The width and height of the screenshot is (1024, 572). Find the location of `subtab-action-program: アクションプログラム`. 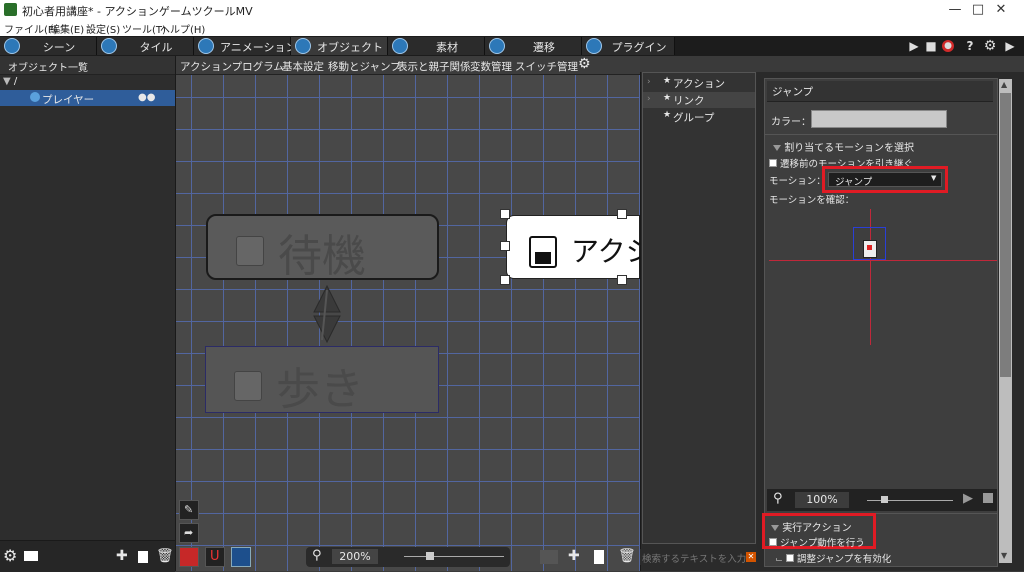

subtab-action-program: アクションプログラム is located at coordinates (232, 66).